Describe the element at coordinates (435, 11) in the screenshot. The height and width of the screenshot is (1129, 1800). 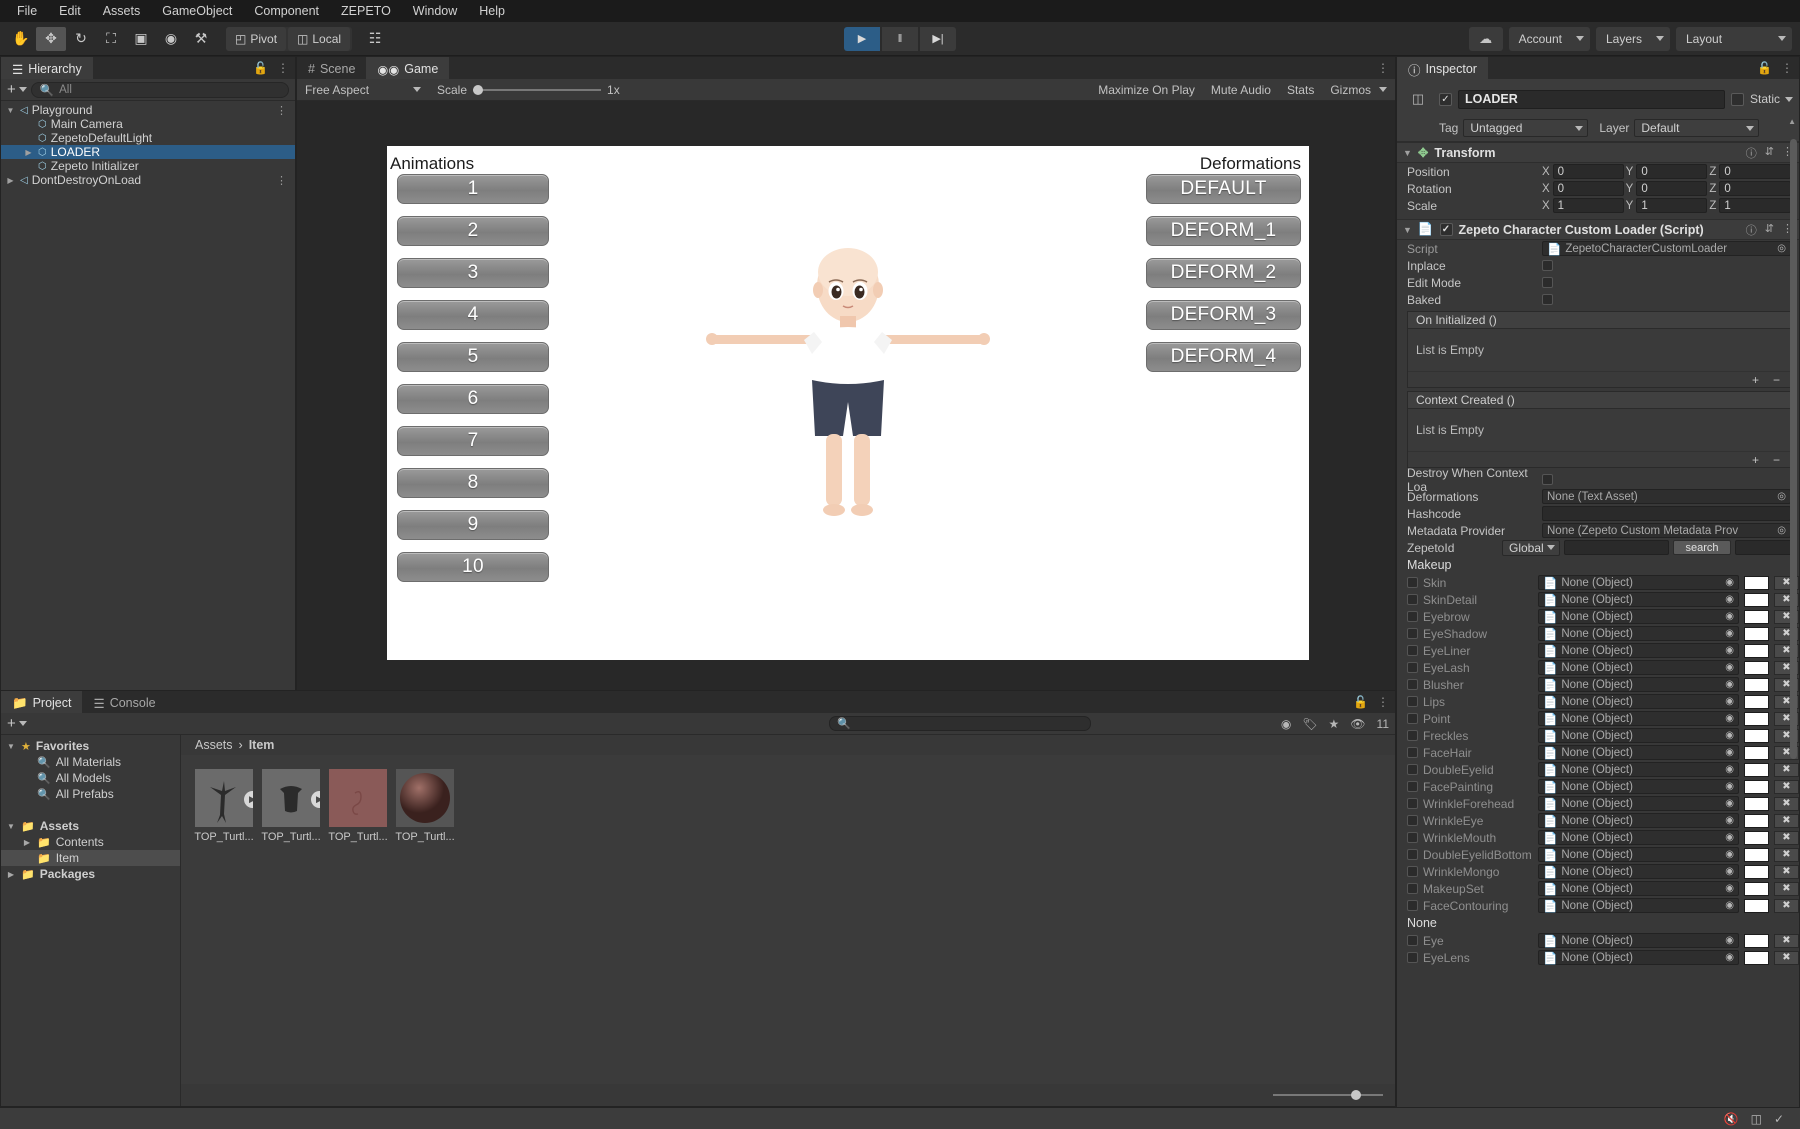
I see `menu-item-window: Window` at that location.